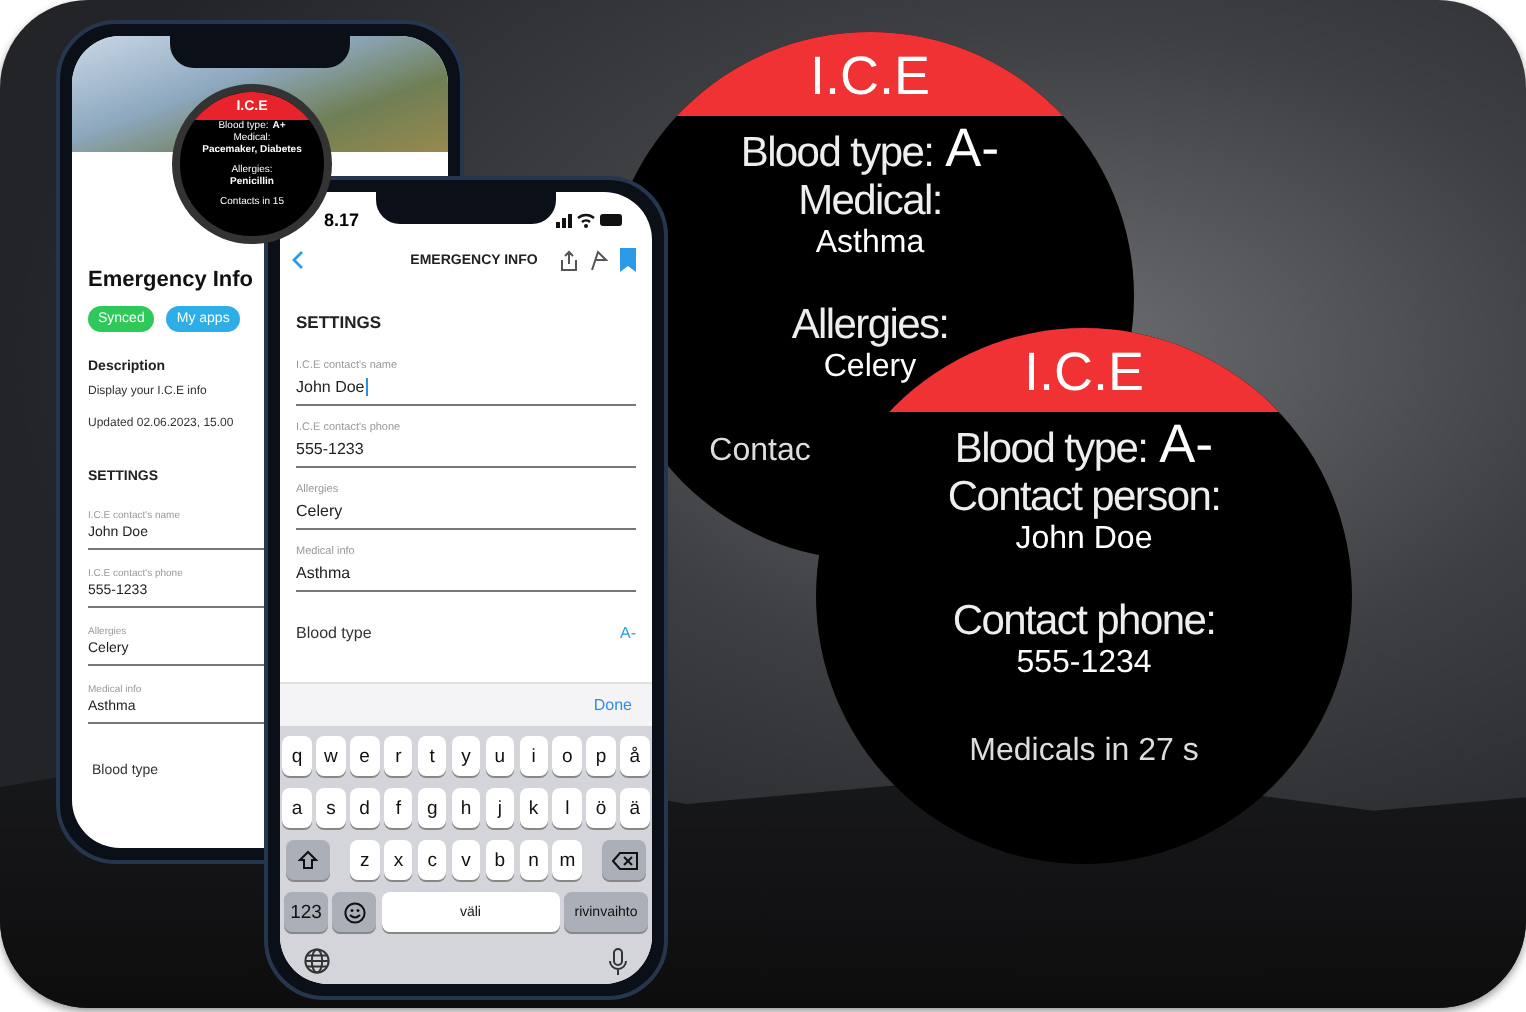 This screenshot has height=1012, width=1526. Describe the element at coordinates (1084, 498) in the screenshot. I see `watch-label: Contact person:` at that location.